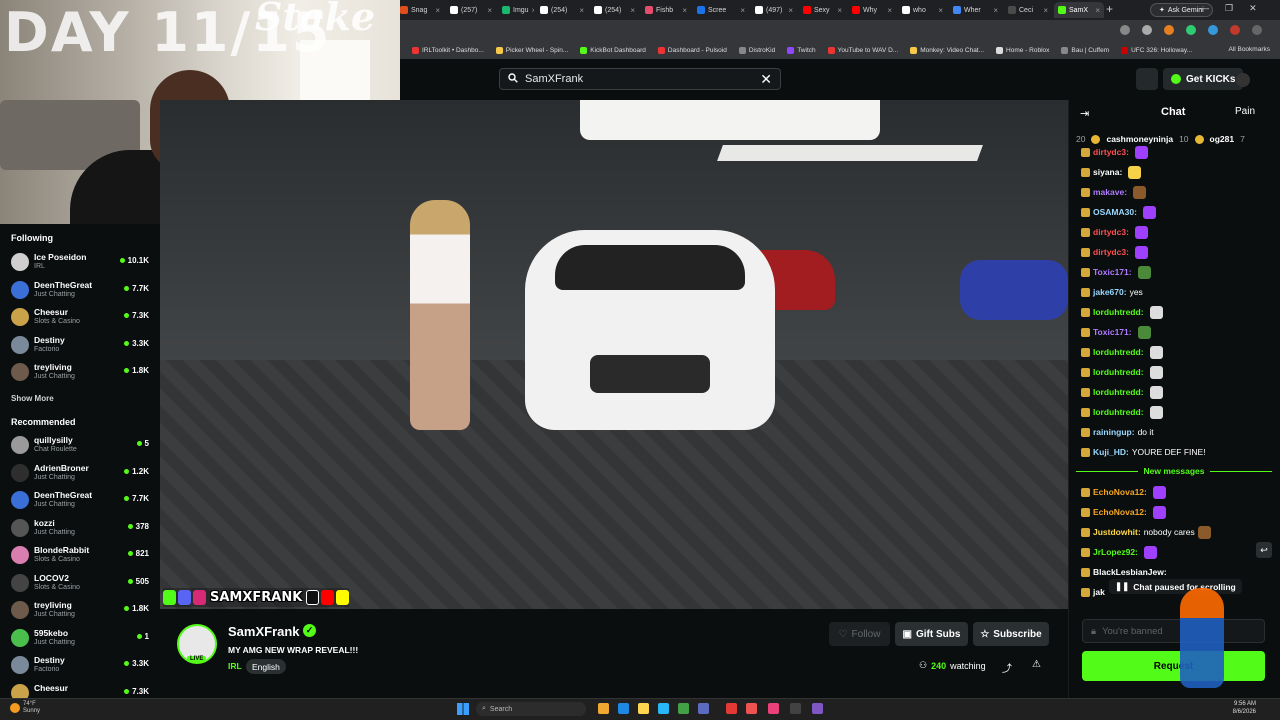 This screenshot has height=720, width=1280. Describe the element at coordinates (81, 639) in the screenshot. I see `sidebar-channel-item: 595kebo Just Chatting 1` at that location.